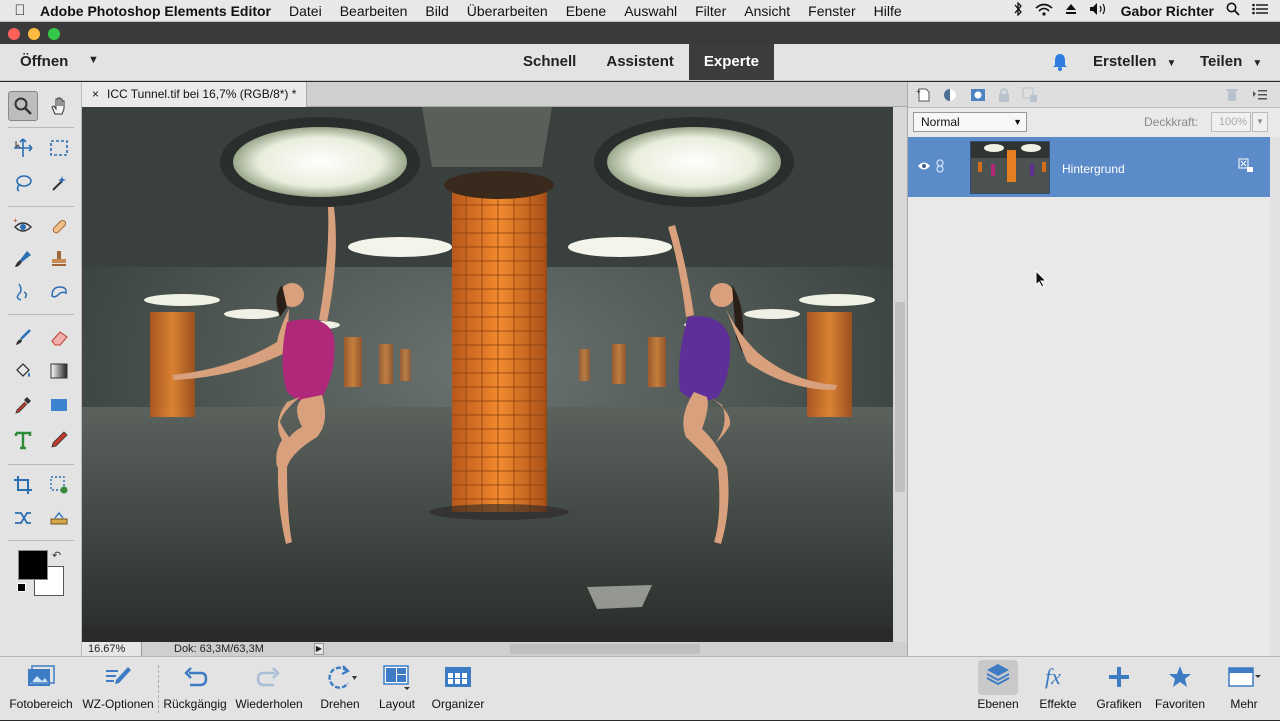  Describe the element at coordinates (59, 106) in the screenshot. I see `hand-tool-icon` at that location.